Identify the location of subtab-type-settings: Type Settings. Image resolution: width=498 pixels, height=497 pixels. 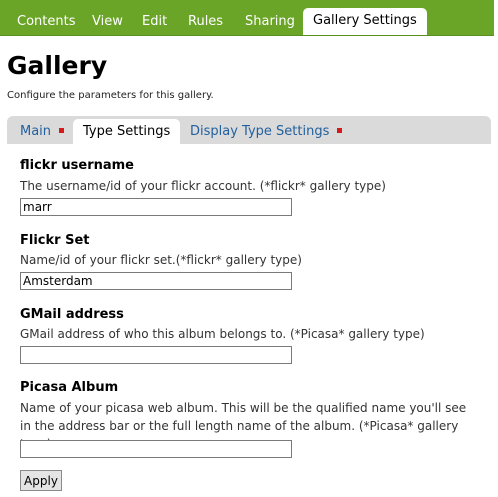
(127, 131).